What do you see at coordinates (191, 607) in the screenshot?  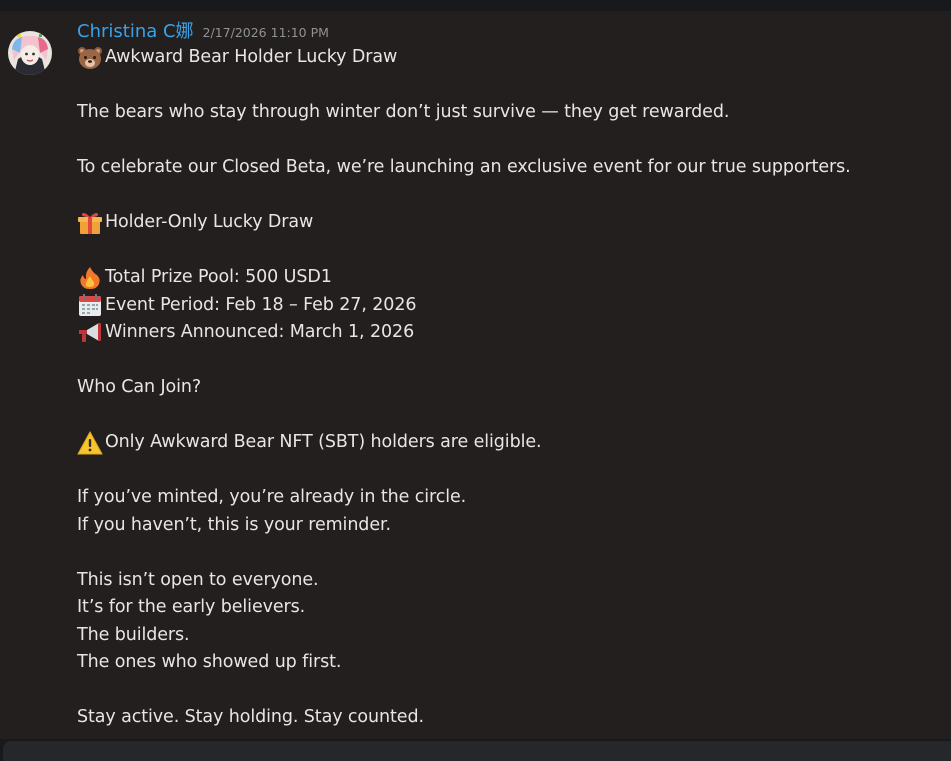 I see `message-line: It’s for the early believers.` at bounding box center [191, 607].